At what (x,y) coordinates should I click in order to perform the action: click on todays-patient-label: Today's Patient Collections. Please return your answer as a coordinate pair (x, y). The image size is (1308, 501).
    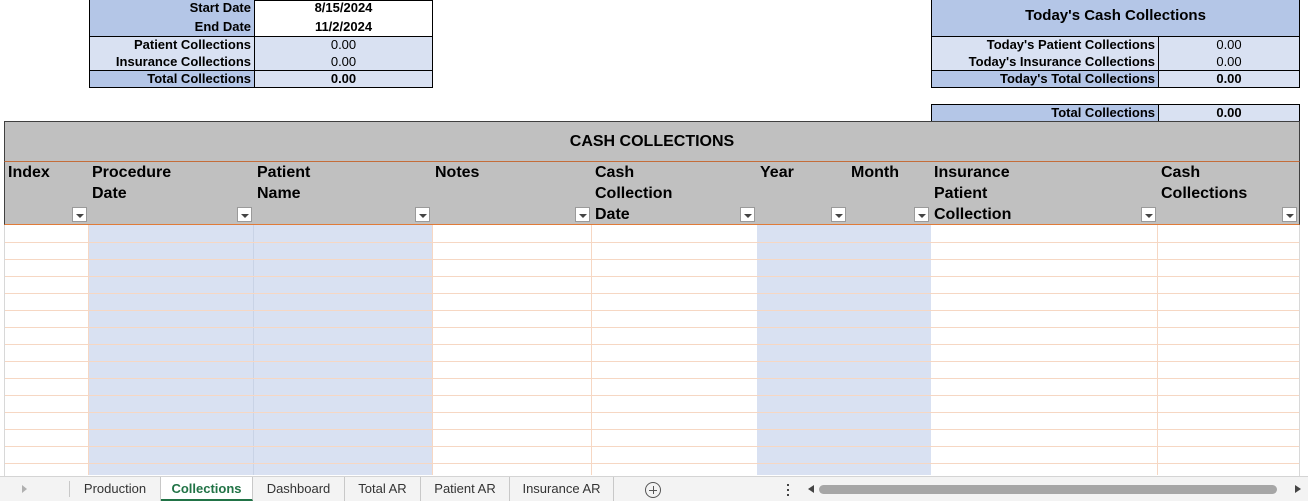
    Looking at the image, I should click on (1045, 45).